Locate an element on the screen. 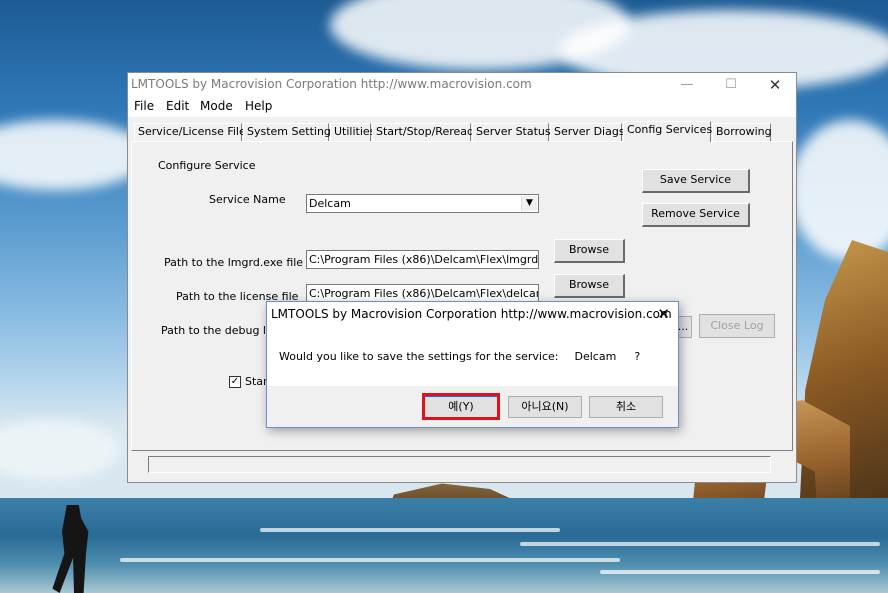  debug-log-label: Path to the debug log is located at coordinates (220, 330).